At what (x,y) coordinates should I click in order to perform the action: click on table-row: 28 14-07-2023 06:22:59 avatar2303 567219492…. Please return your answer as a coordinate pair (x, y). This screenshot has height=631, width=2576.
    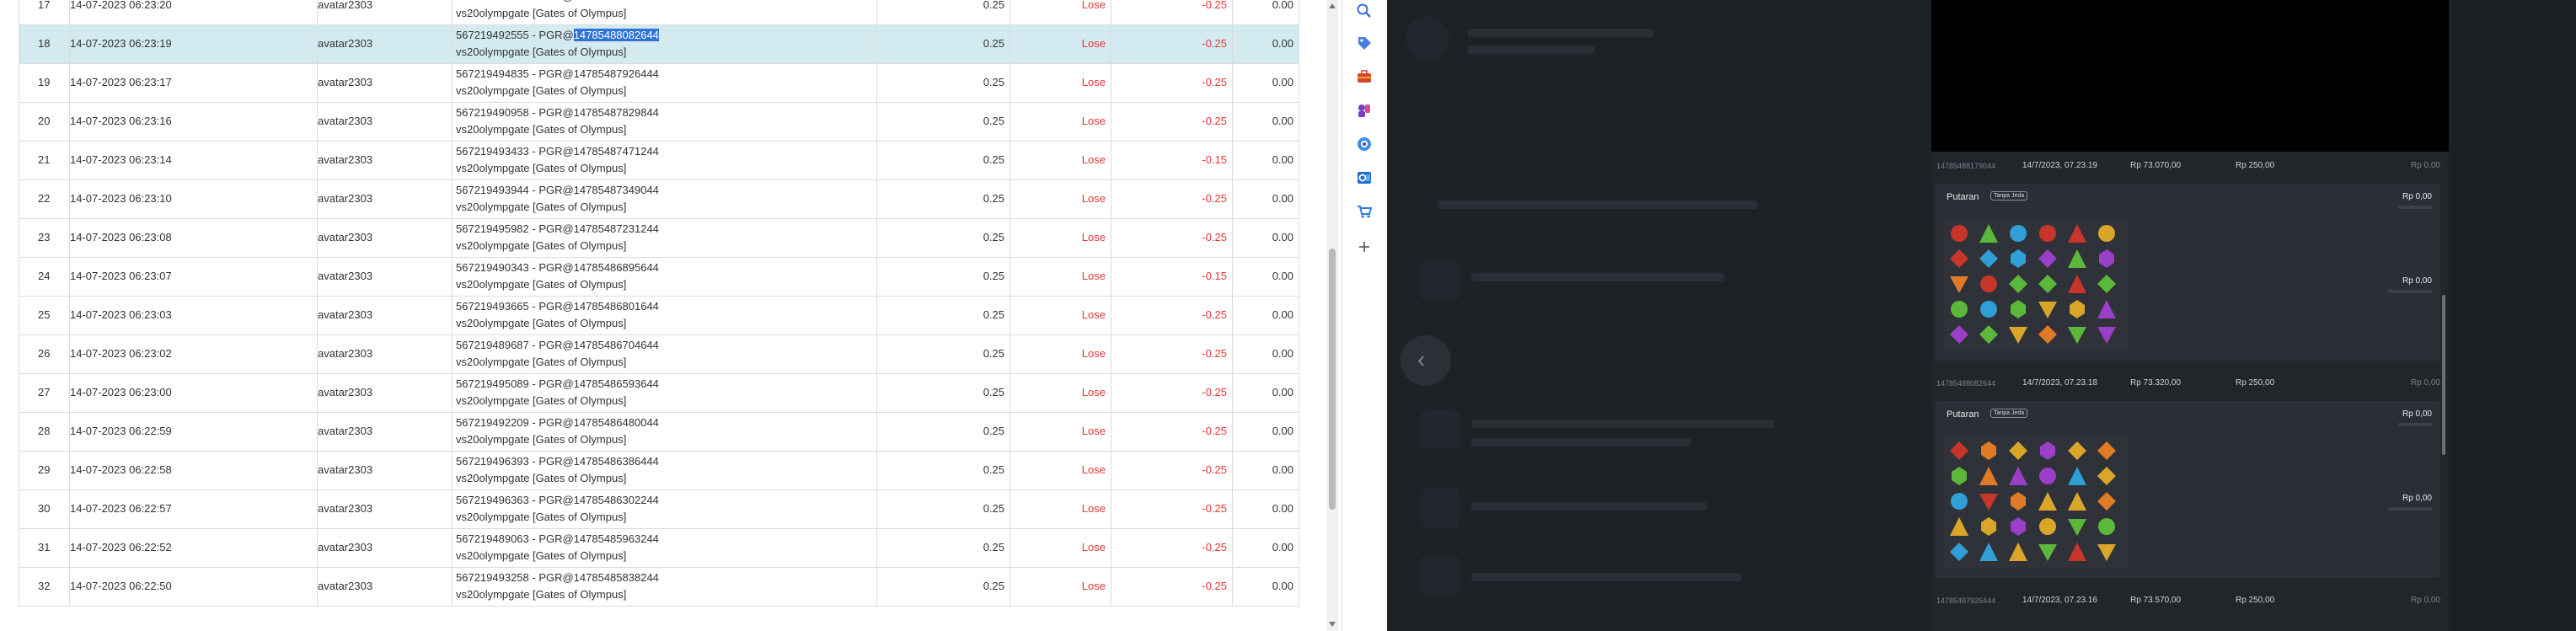
    Looking at the image, I should click on (659, 432).